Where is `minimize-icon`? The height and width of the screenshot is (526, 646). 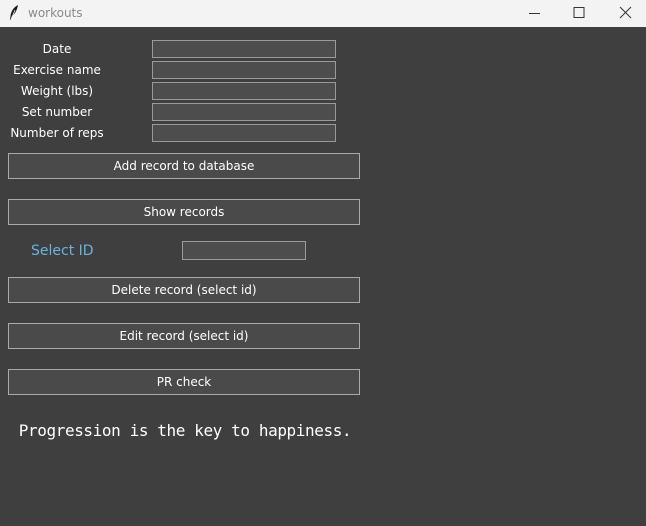 minimize-icon is located at coordinates (534, 13).